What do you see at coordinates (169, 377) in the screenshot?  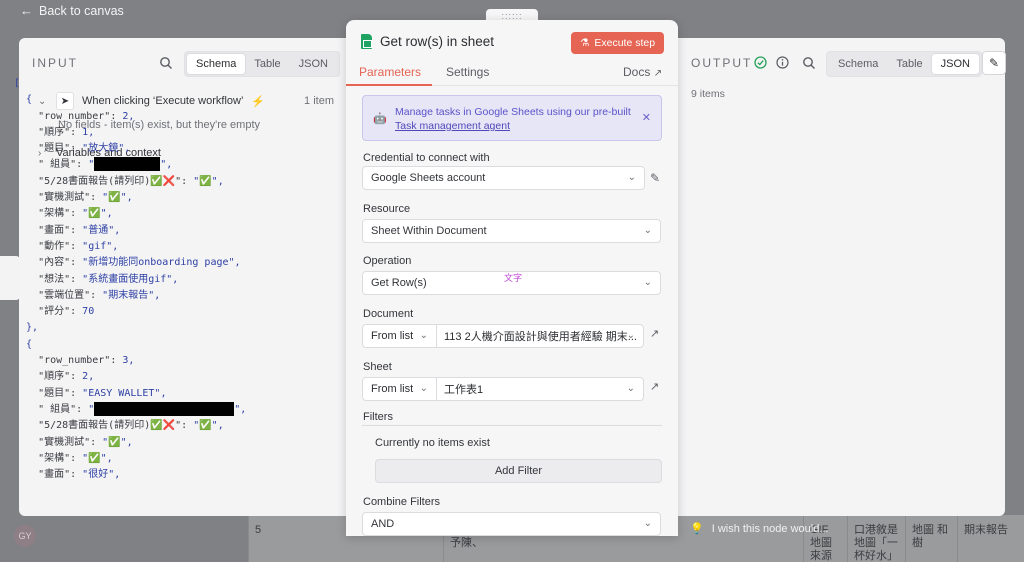 I see `json-line: "順序": 2,` at bounding box center [169, 377].